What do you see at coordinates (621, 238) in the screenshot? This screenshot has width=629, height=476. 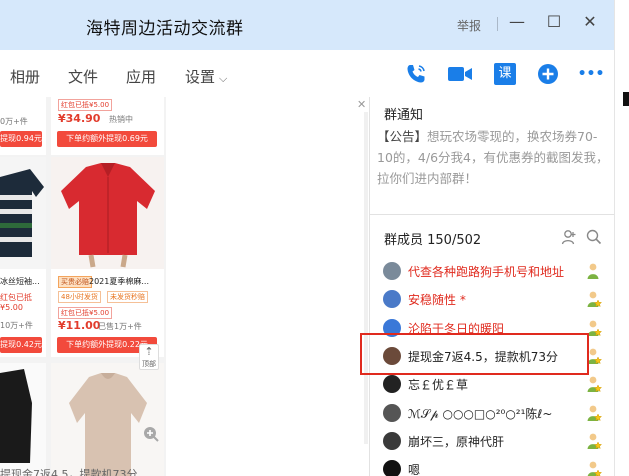 I see `background-window-edge` at bounding box center [621, 238].